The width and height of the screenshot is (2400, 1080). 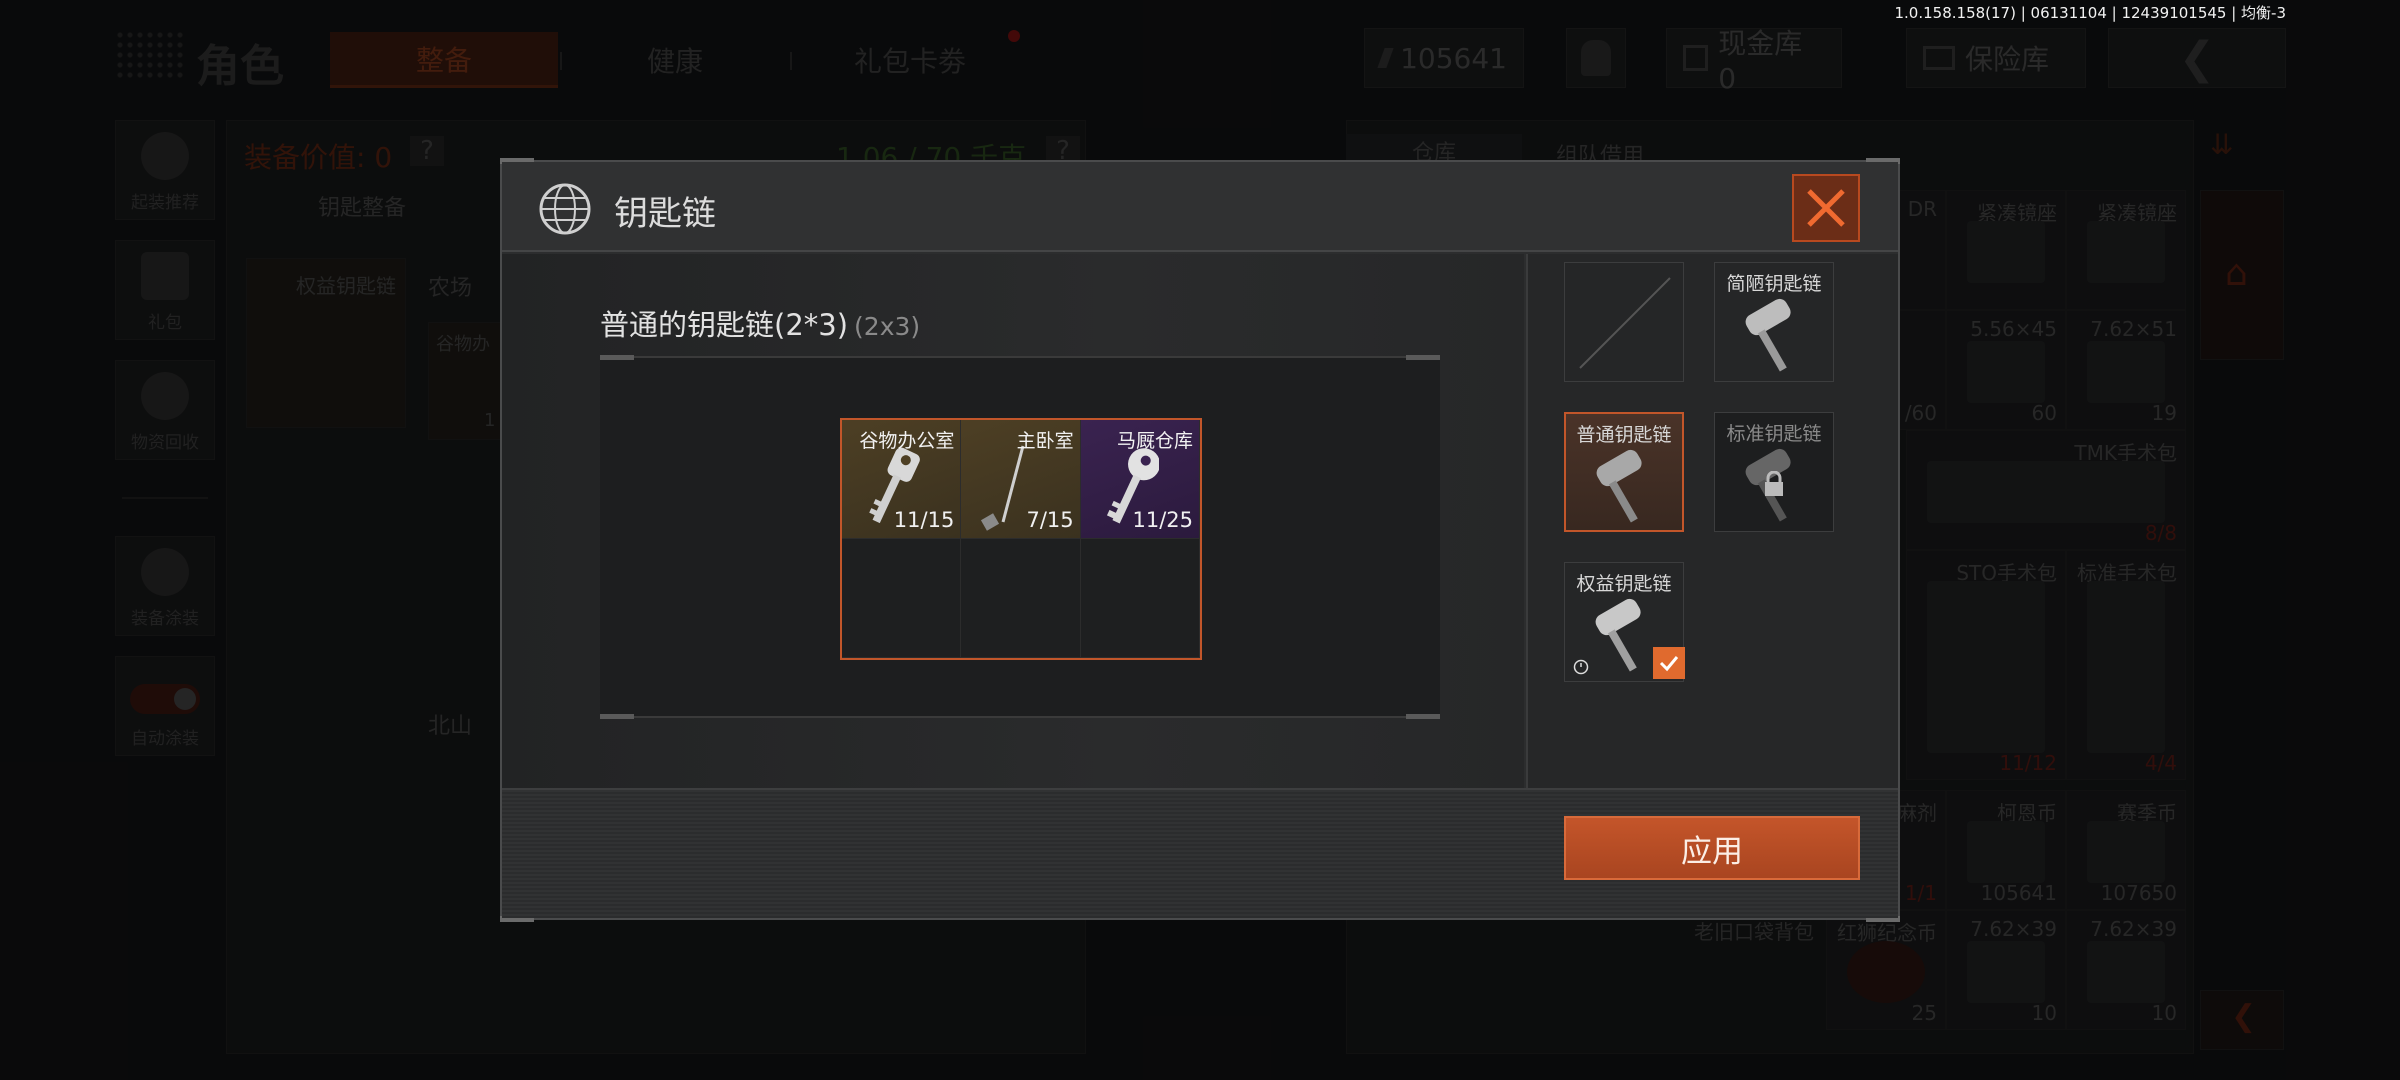 What do you see at coordinates (1669, 663) in the screenshot?
I see `equipped-check-icon` at bounding box center [1669, 663].